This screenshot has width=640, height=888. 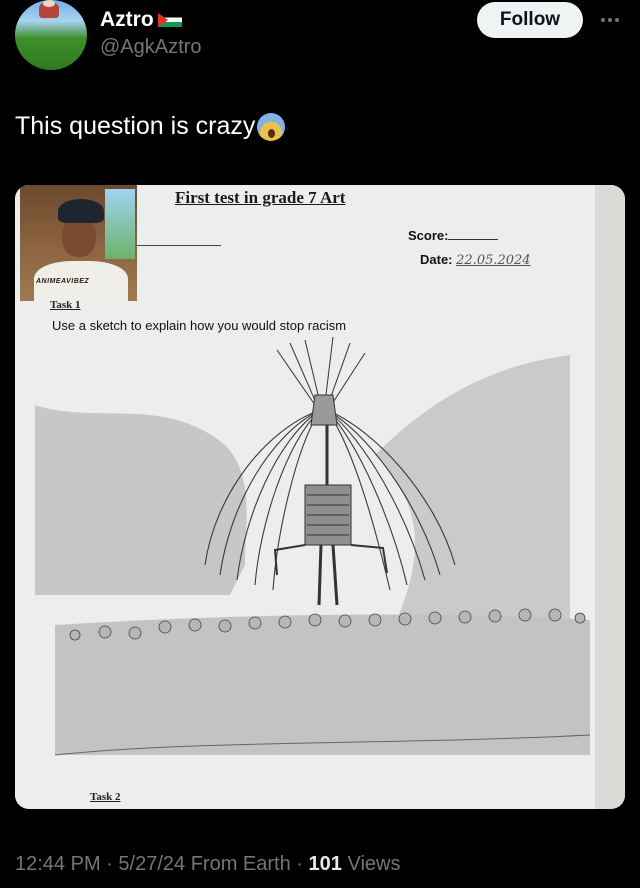 I want to click on score-label: Score:, so click(x=428, y=235).